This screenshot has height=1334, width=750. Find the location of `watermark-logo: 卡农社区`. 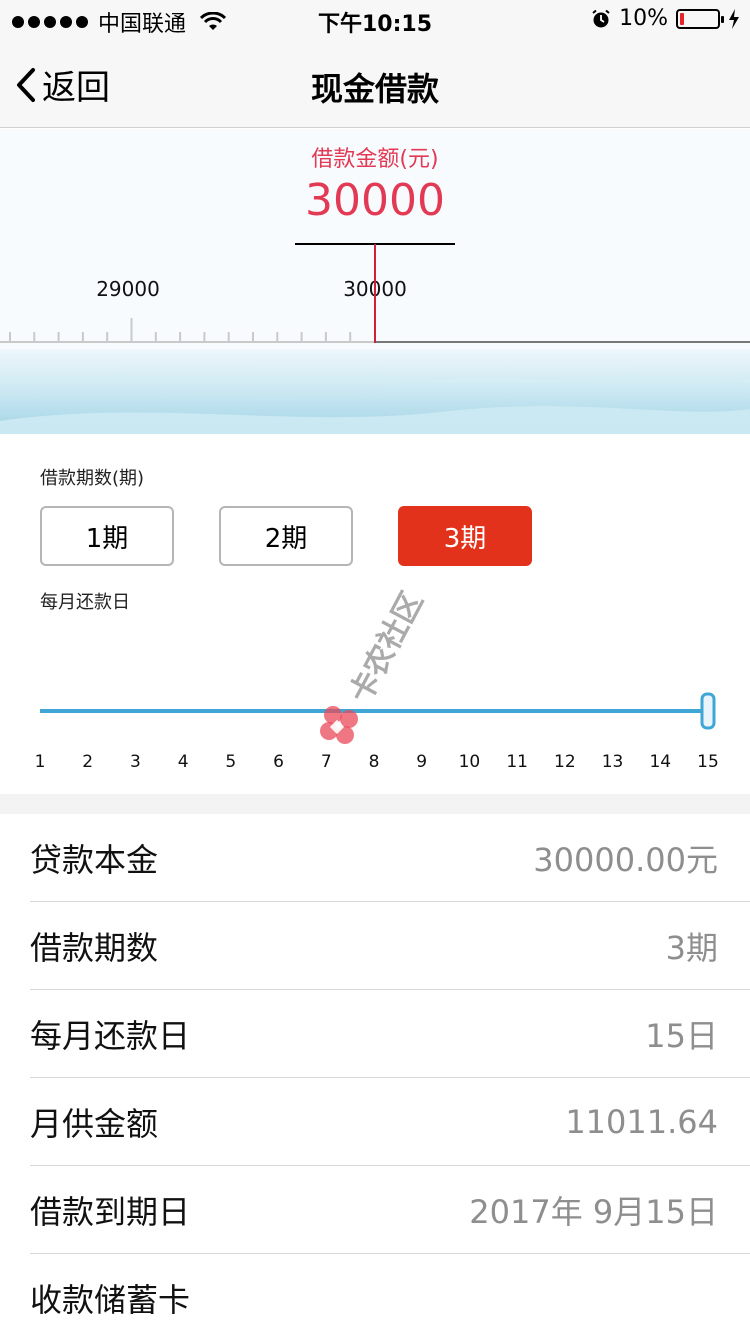

watermark-logo: 卡农社区 is located at coordinates (375, 665).